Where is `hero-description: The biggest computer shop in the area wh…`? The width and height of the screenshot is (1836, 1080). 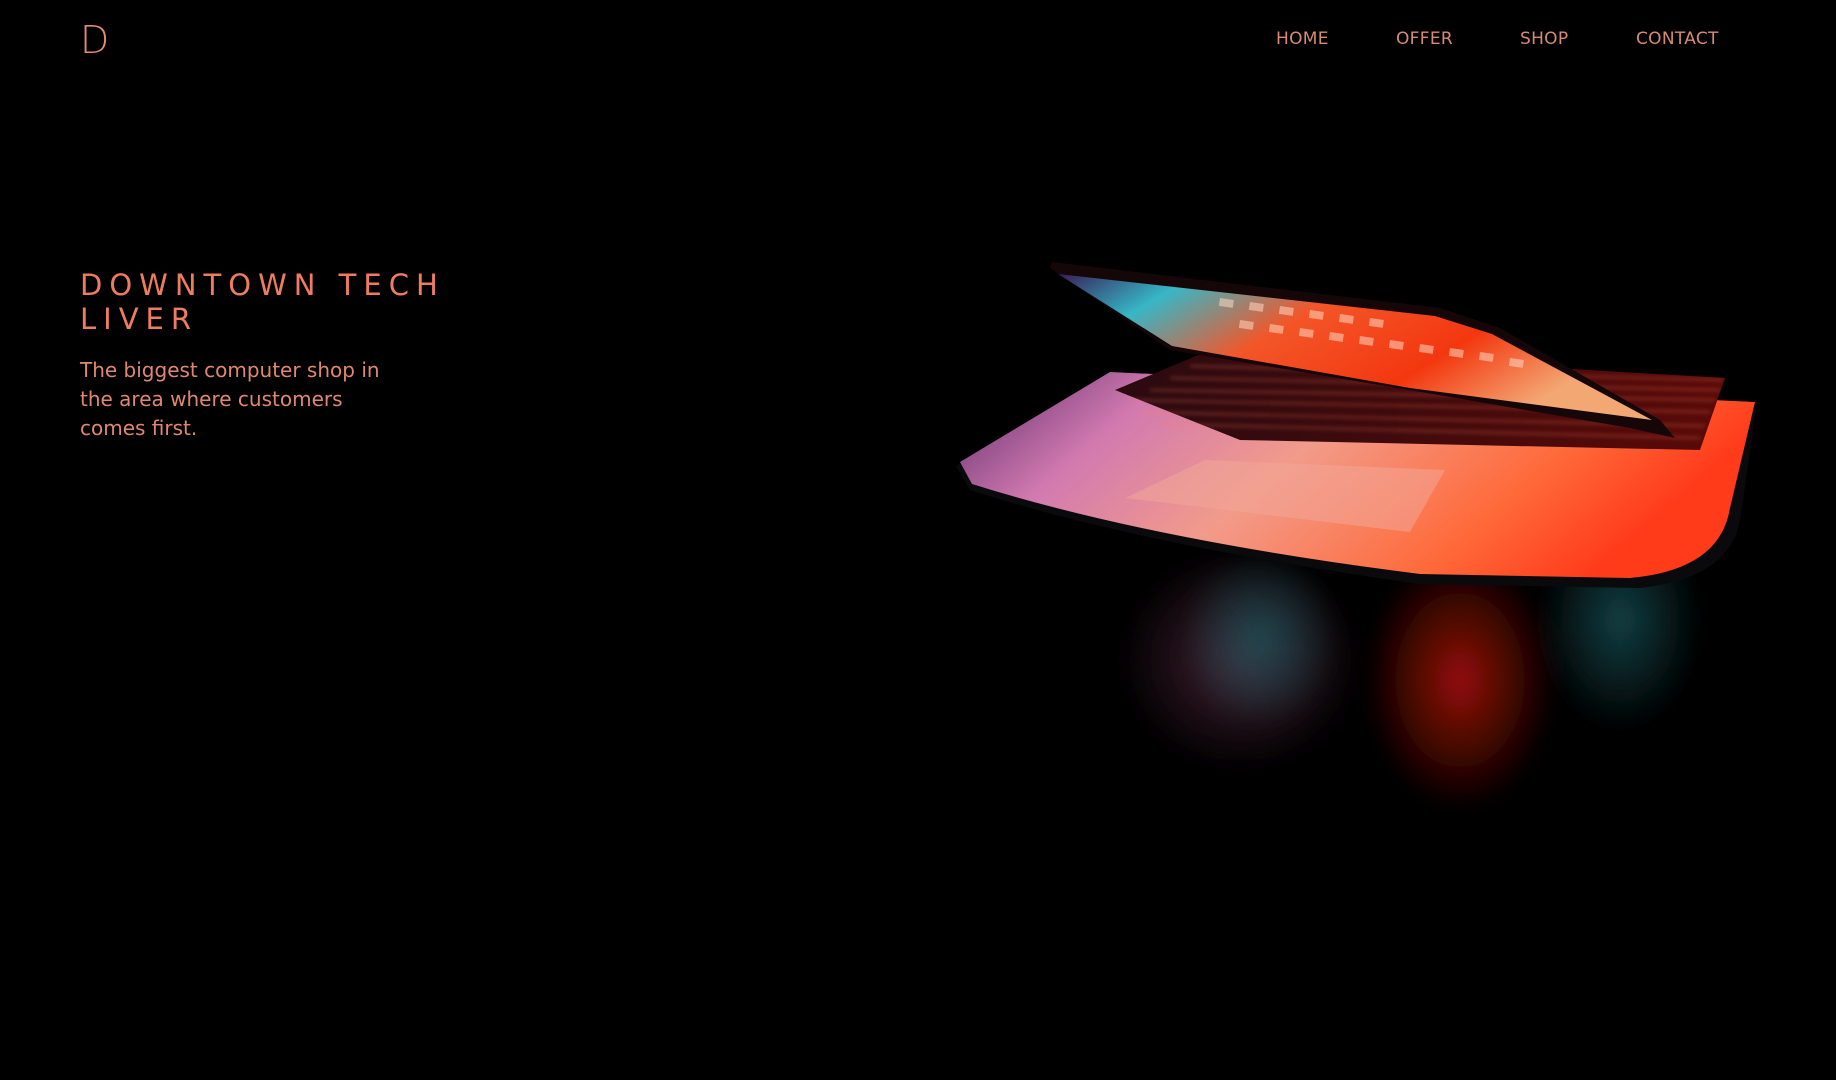
hero-description: The biggest computer shop in the area wh… is located at coordinates (230, 399).